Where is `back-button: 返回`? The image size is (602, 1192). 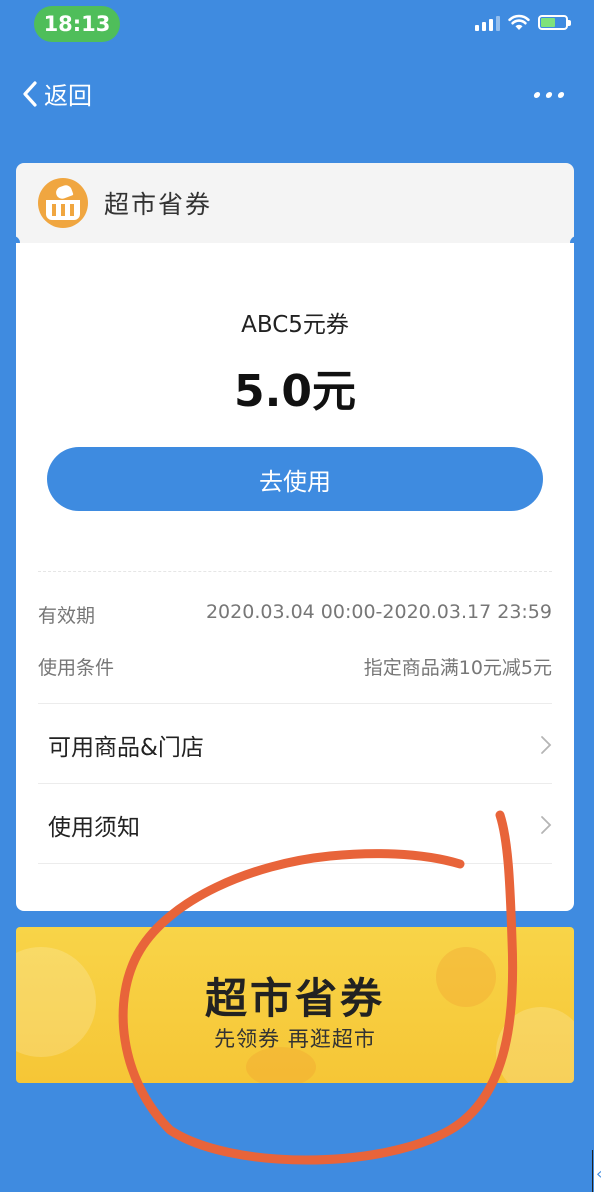
back-button: 返回 is located at coordinates (57, 93).